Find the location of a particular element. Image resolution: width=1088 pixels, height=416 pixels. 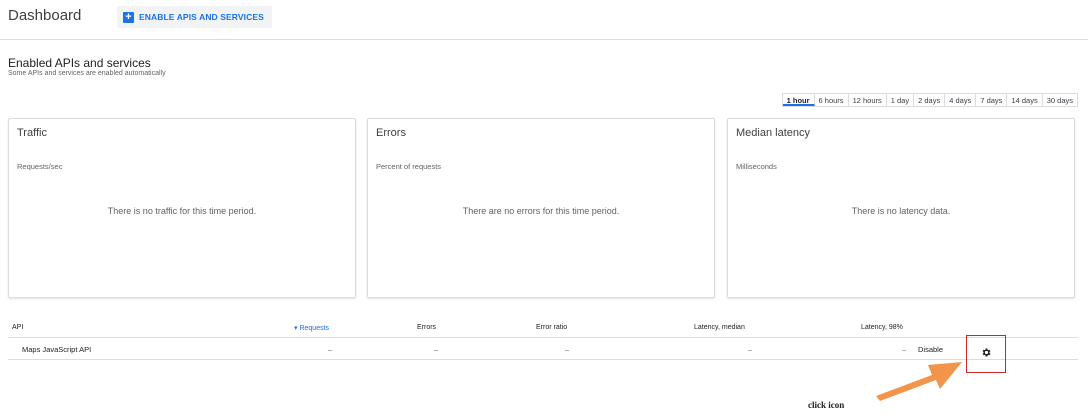

gear-icon is located at coordinates (986, 352).